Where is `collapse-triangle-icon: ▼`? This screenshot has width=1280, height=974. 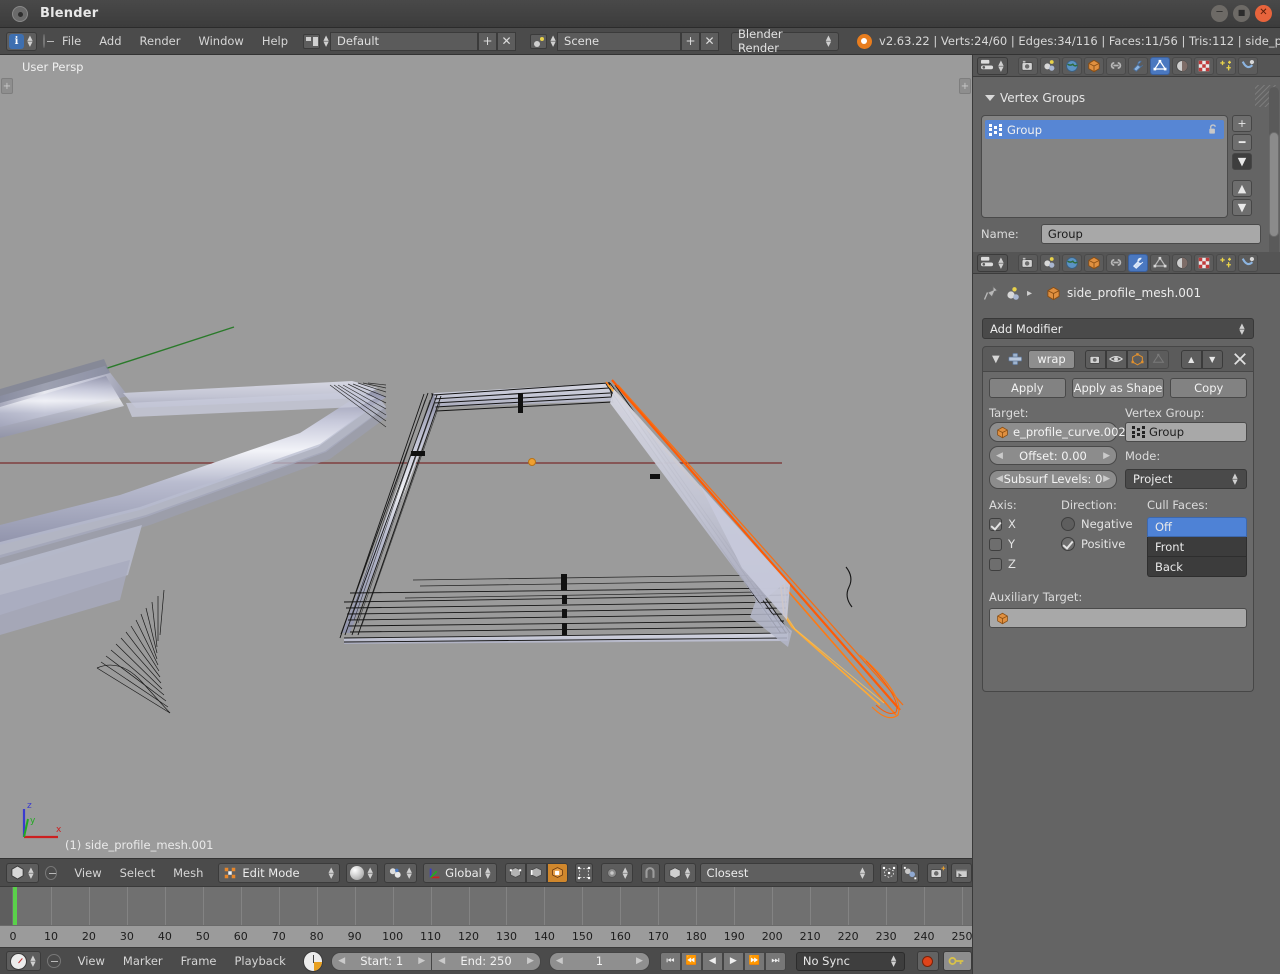
collapse-triangle-icon: ▼ is located at coordinates (996, 359).